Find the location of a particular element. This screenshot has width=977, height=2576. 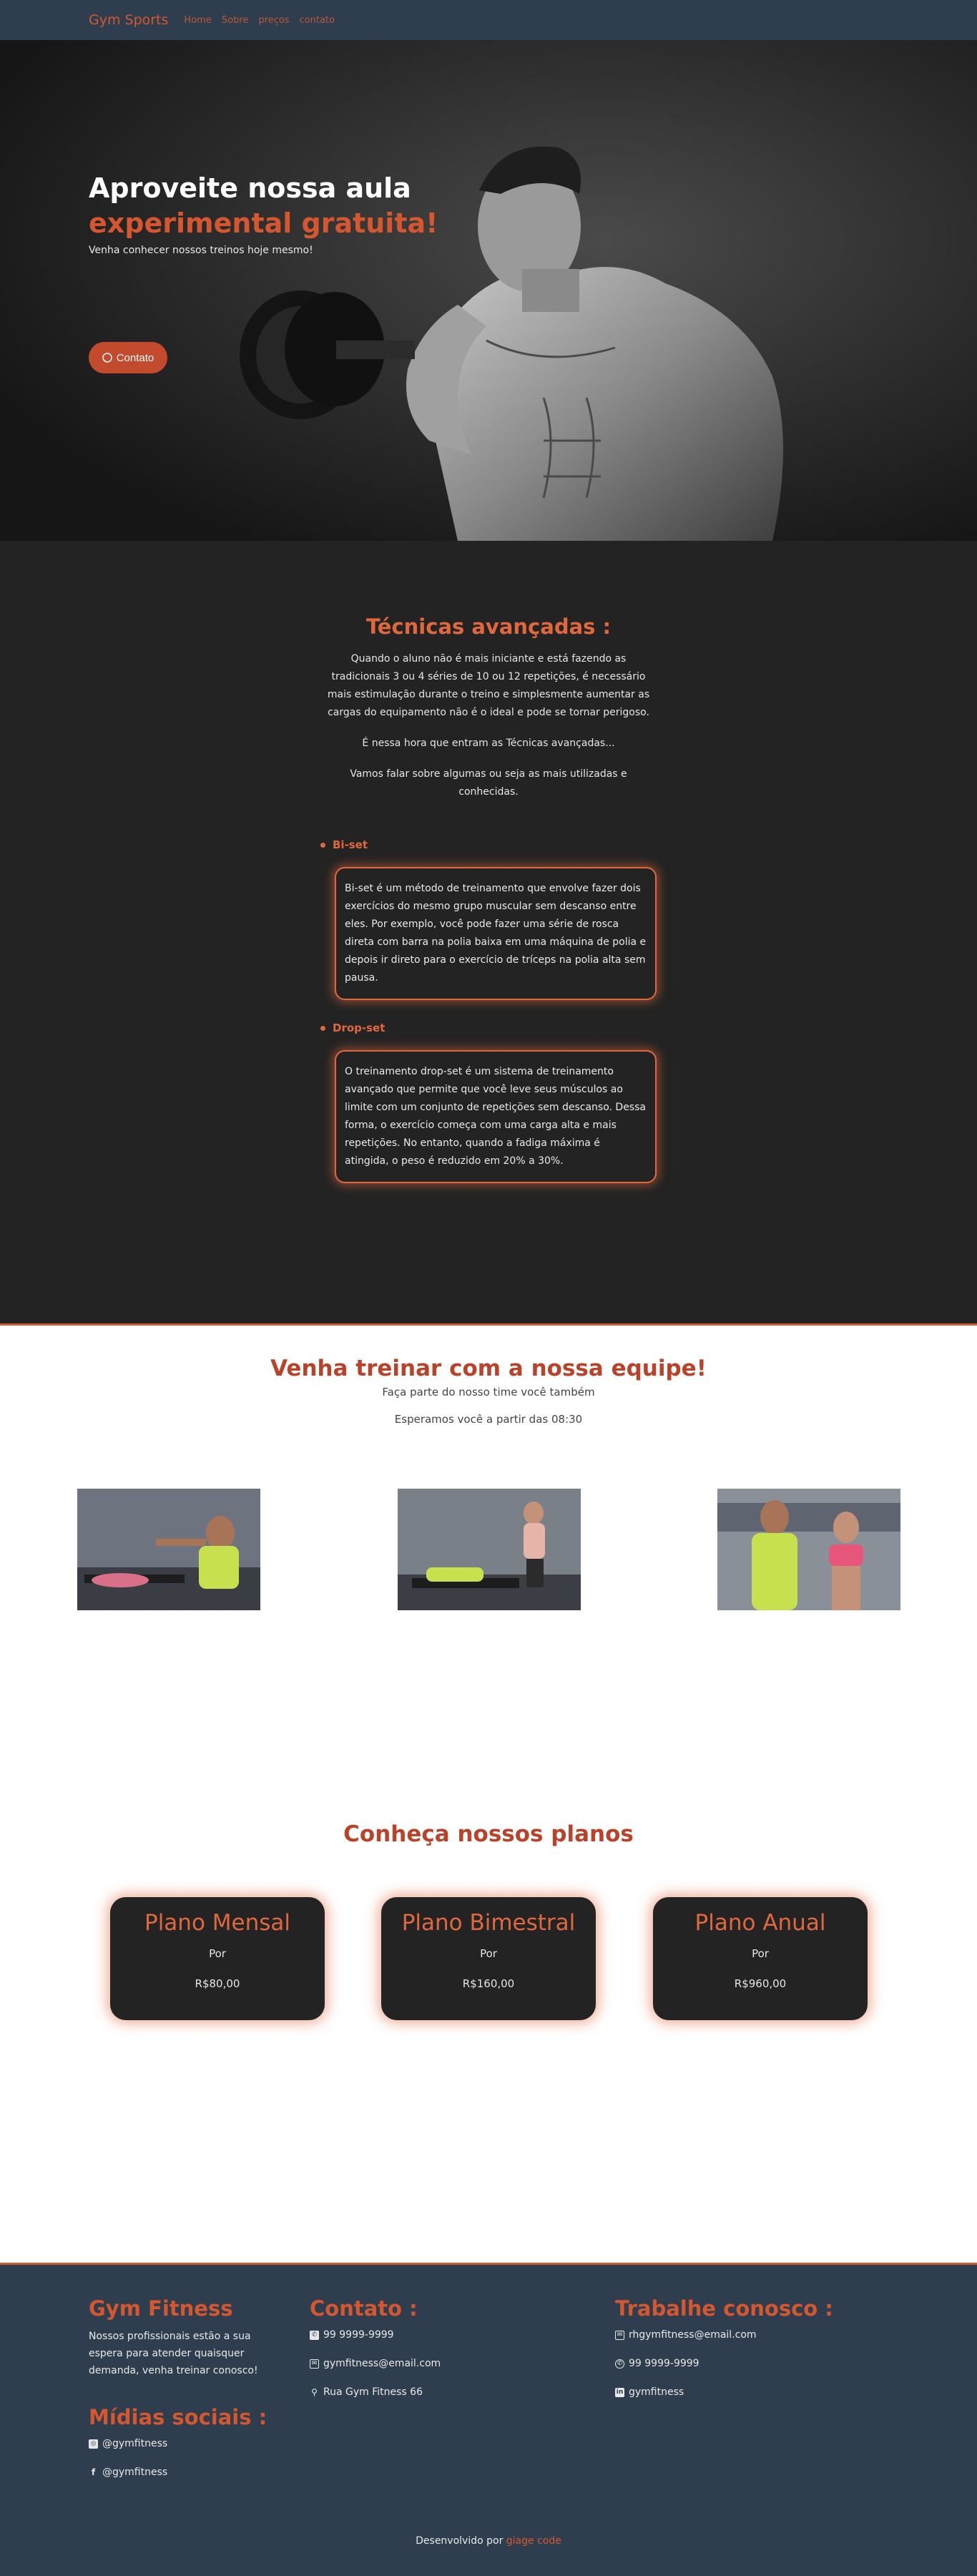

credits-link: giage code is located at coordinates (533, 2541).